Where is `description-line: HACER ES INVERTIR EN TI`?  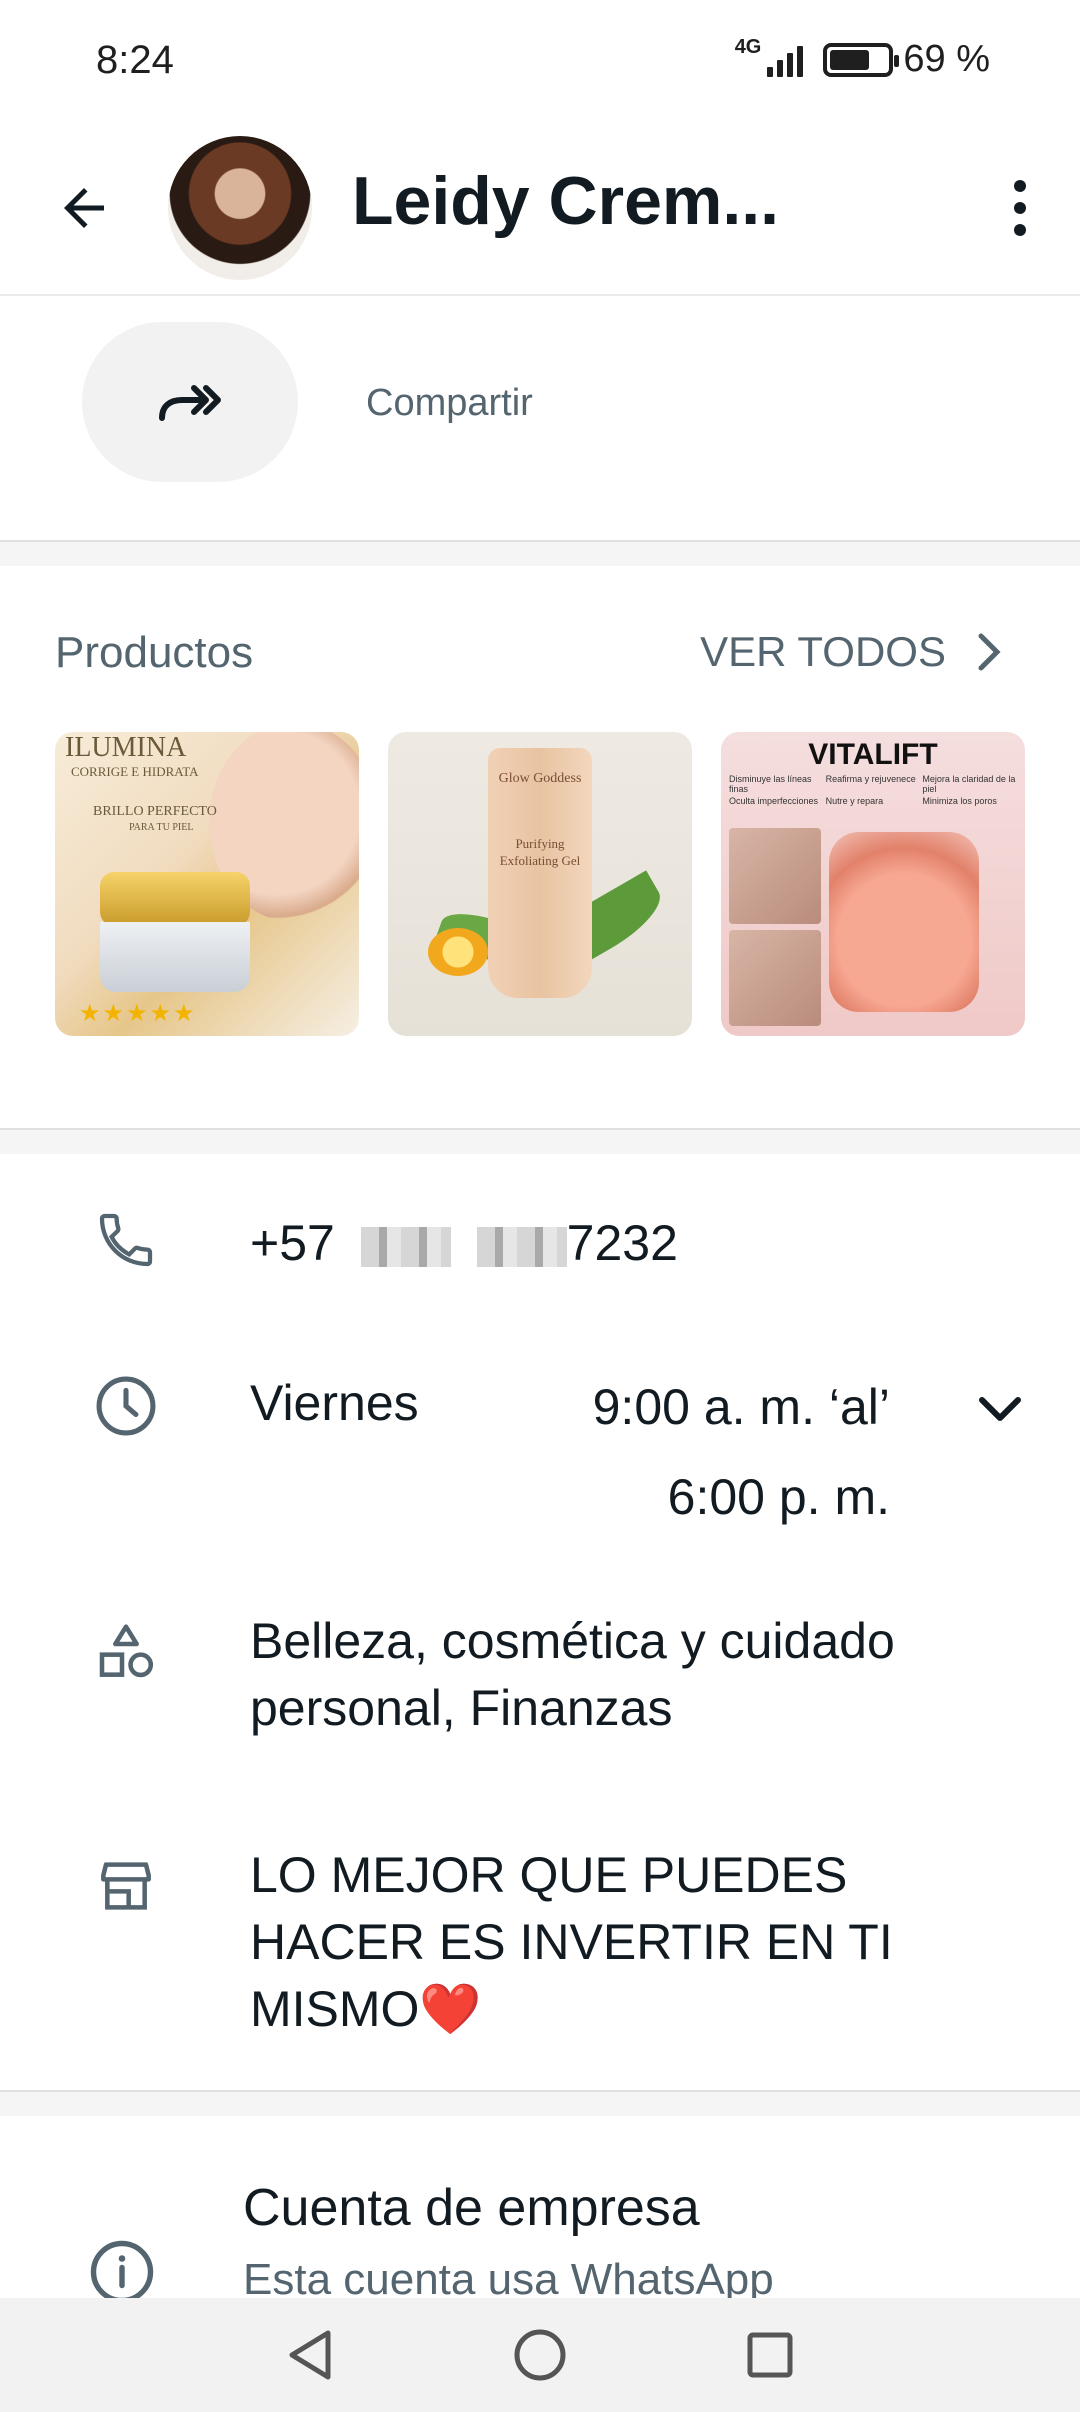 description-line: HACER ES INVERTIR EN TI is located at coordinates (571, 1942).